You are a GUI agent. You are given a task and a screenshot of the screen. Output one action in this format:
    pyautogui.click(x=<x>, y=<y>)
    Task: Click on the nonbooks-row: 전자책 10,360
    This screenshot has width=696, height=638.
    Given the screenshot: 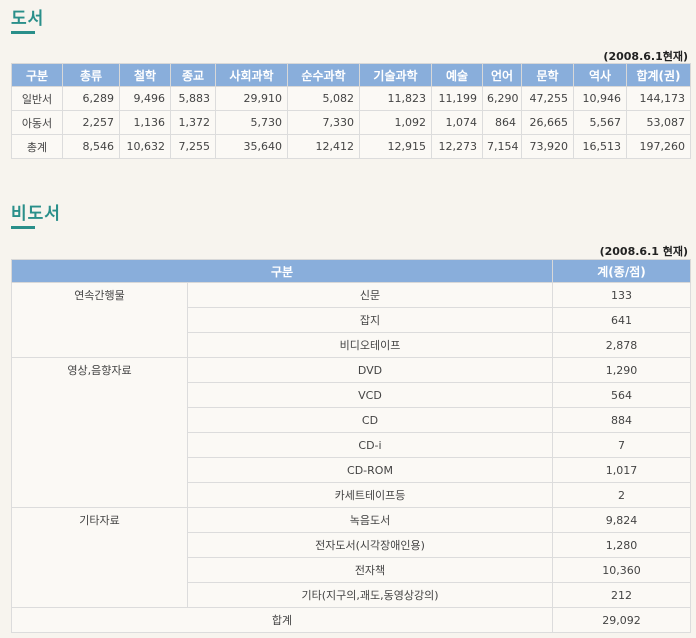 What is the action you would take?
    pyautogui.click(x=351, y=570)
    